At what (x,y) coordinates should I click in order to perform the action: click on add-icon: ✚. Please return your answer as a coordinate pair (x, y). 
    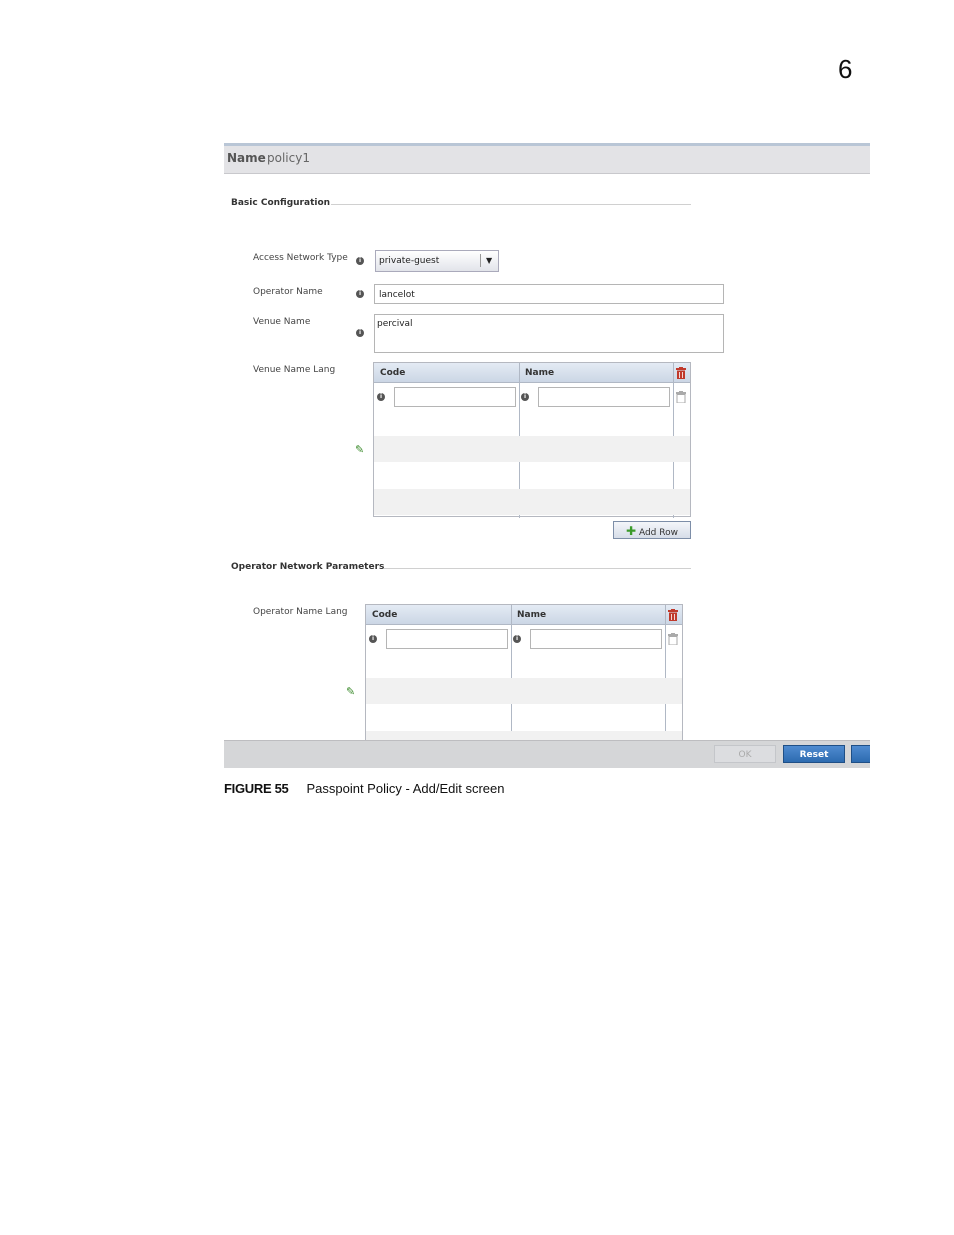
    Looking at the image, I should click on (631, 531).